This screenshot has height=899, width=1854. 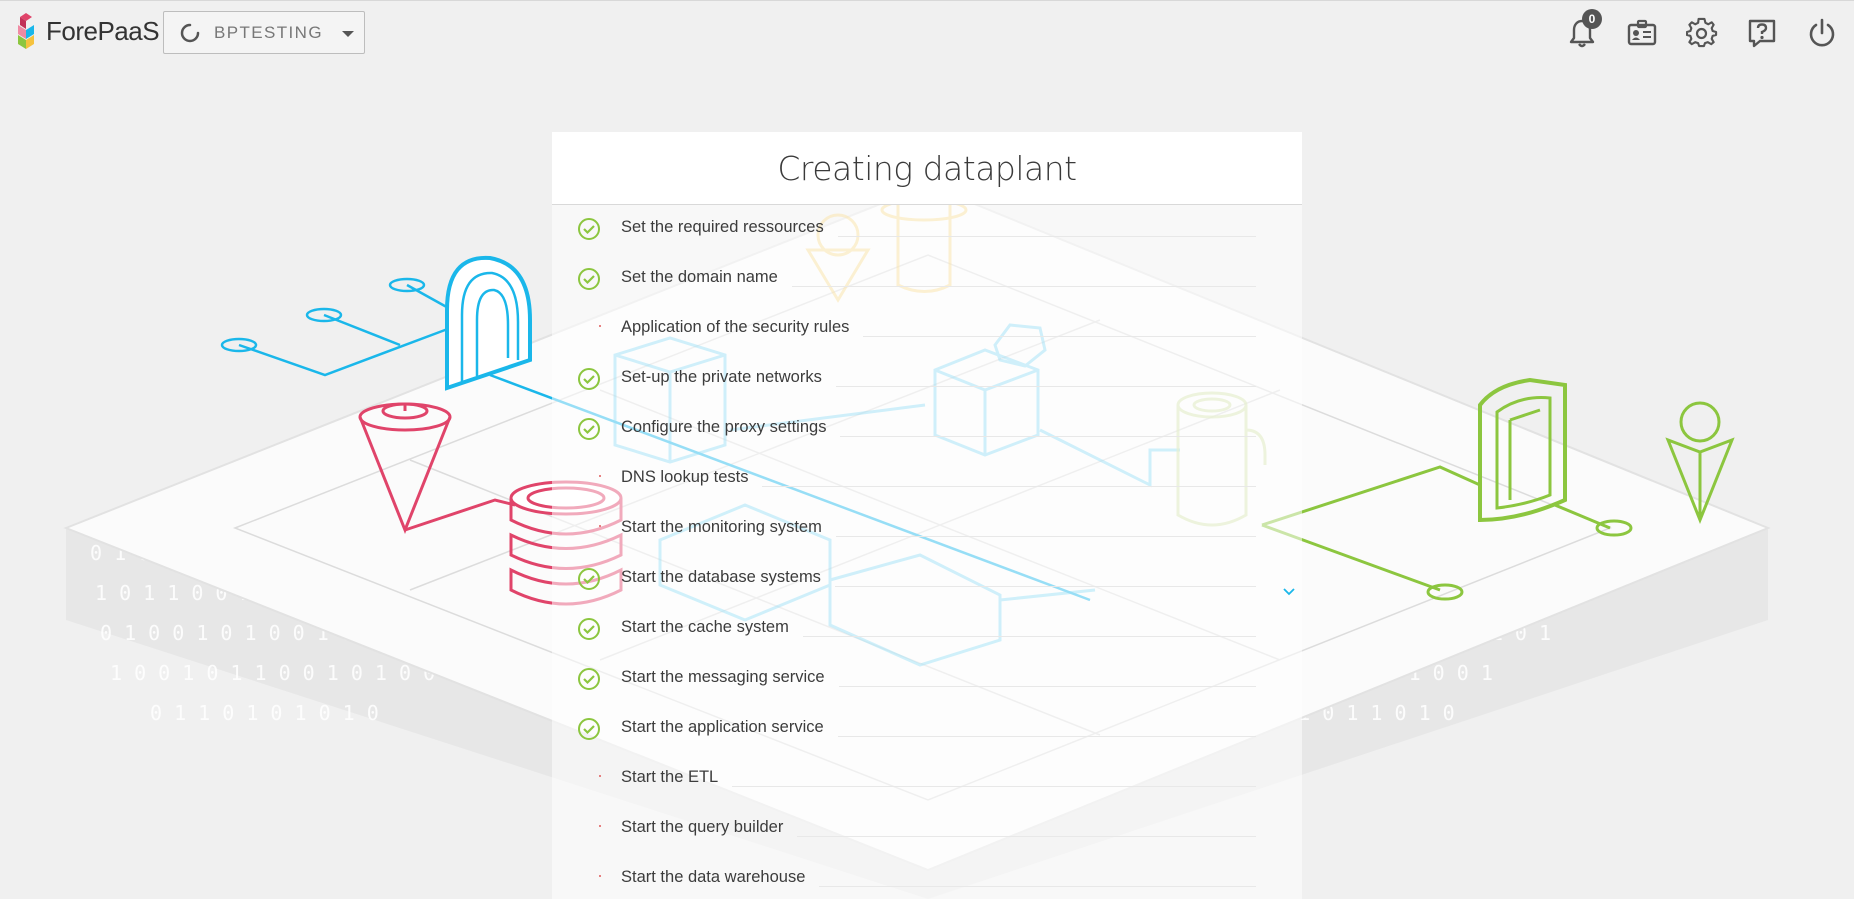 I want to click on step-item: Application of the security rules, so click(x=927, y=328).